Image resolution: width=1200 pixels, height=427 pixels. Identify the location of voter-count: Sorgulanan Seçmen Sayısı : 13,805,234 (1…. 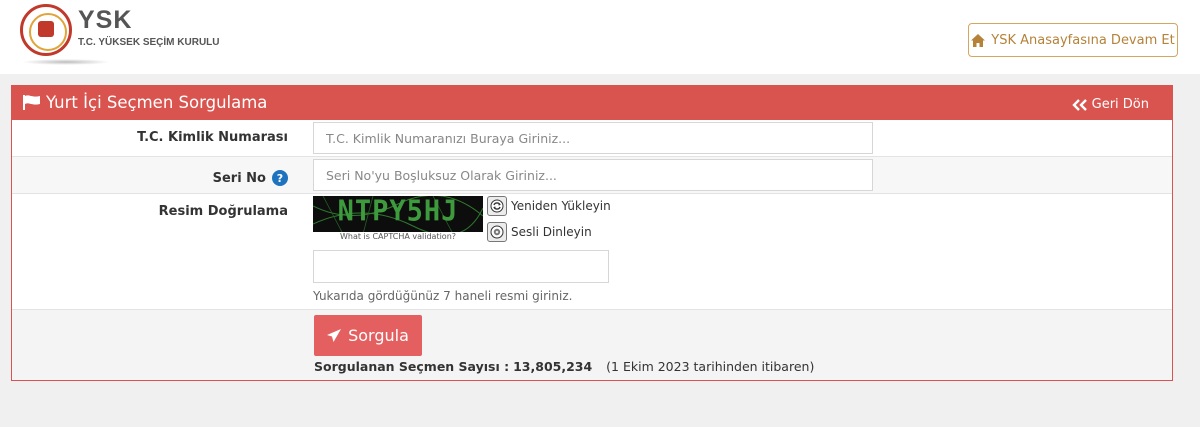
(564, 366).